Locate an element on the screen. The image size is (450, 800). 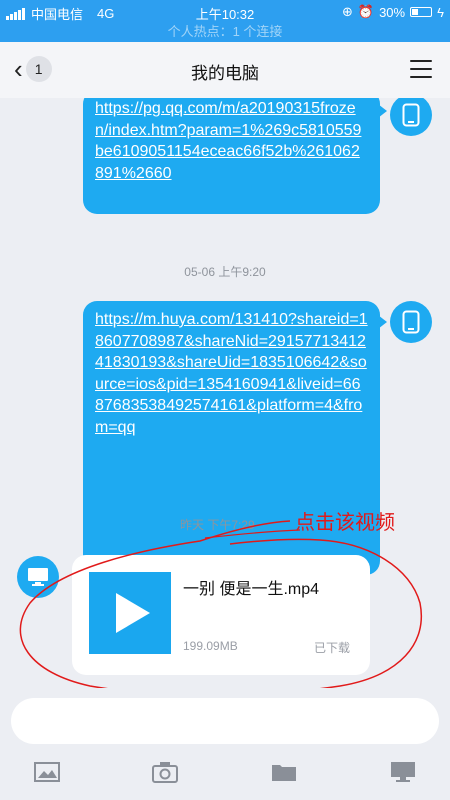
composer-toolbar is located at coordinates (225, 772).